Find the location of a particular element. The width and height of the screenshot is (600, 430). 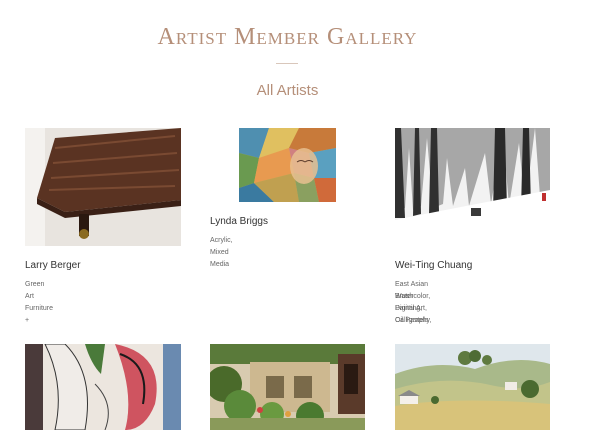

artist-name: Lynda Briggs is located at coordinates (239, 221).